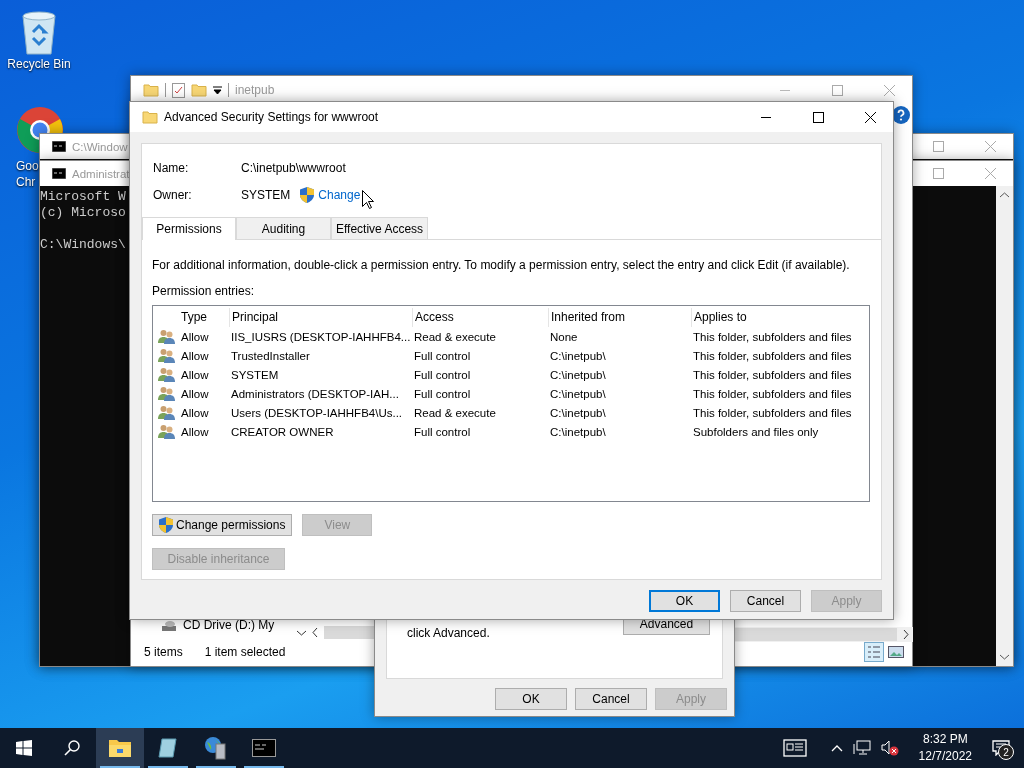 This screenshot has height=768, width=1024. I want to click on drive-icon, so click(169, 625).